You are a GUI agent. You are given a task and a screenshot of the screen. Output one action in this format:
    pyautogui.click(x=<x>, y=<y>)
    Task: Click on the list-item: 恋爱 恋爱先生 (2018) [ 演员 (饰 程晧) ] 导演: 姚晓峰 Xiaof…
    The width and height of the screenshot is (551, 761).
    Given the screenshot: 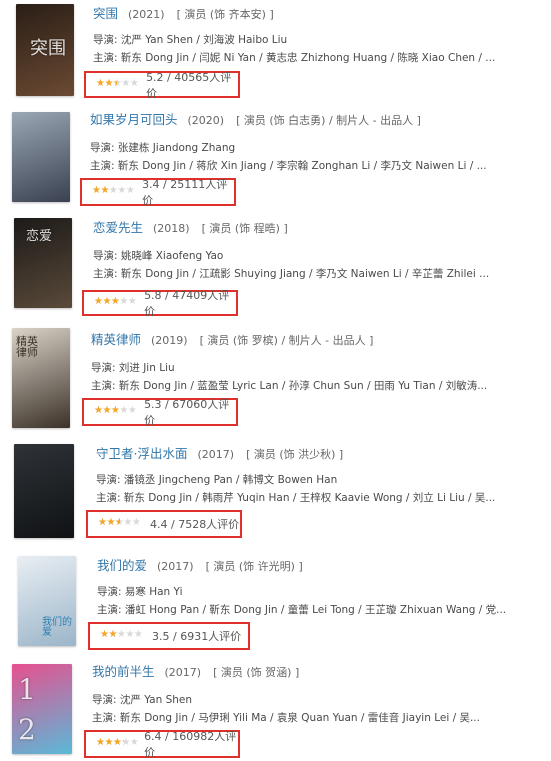 What is the action you would take?
    pyautogui.click(x=275, y=266)
    